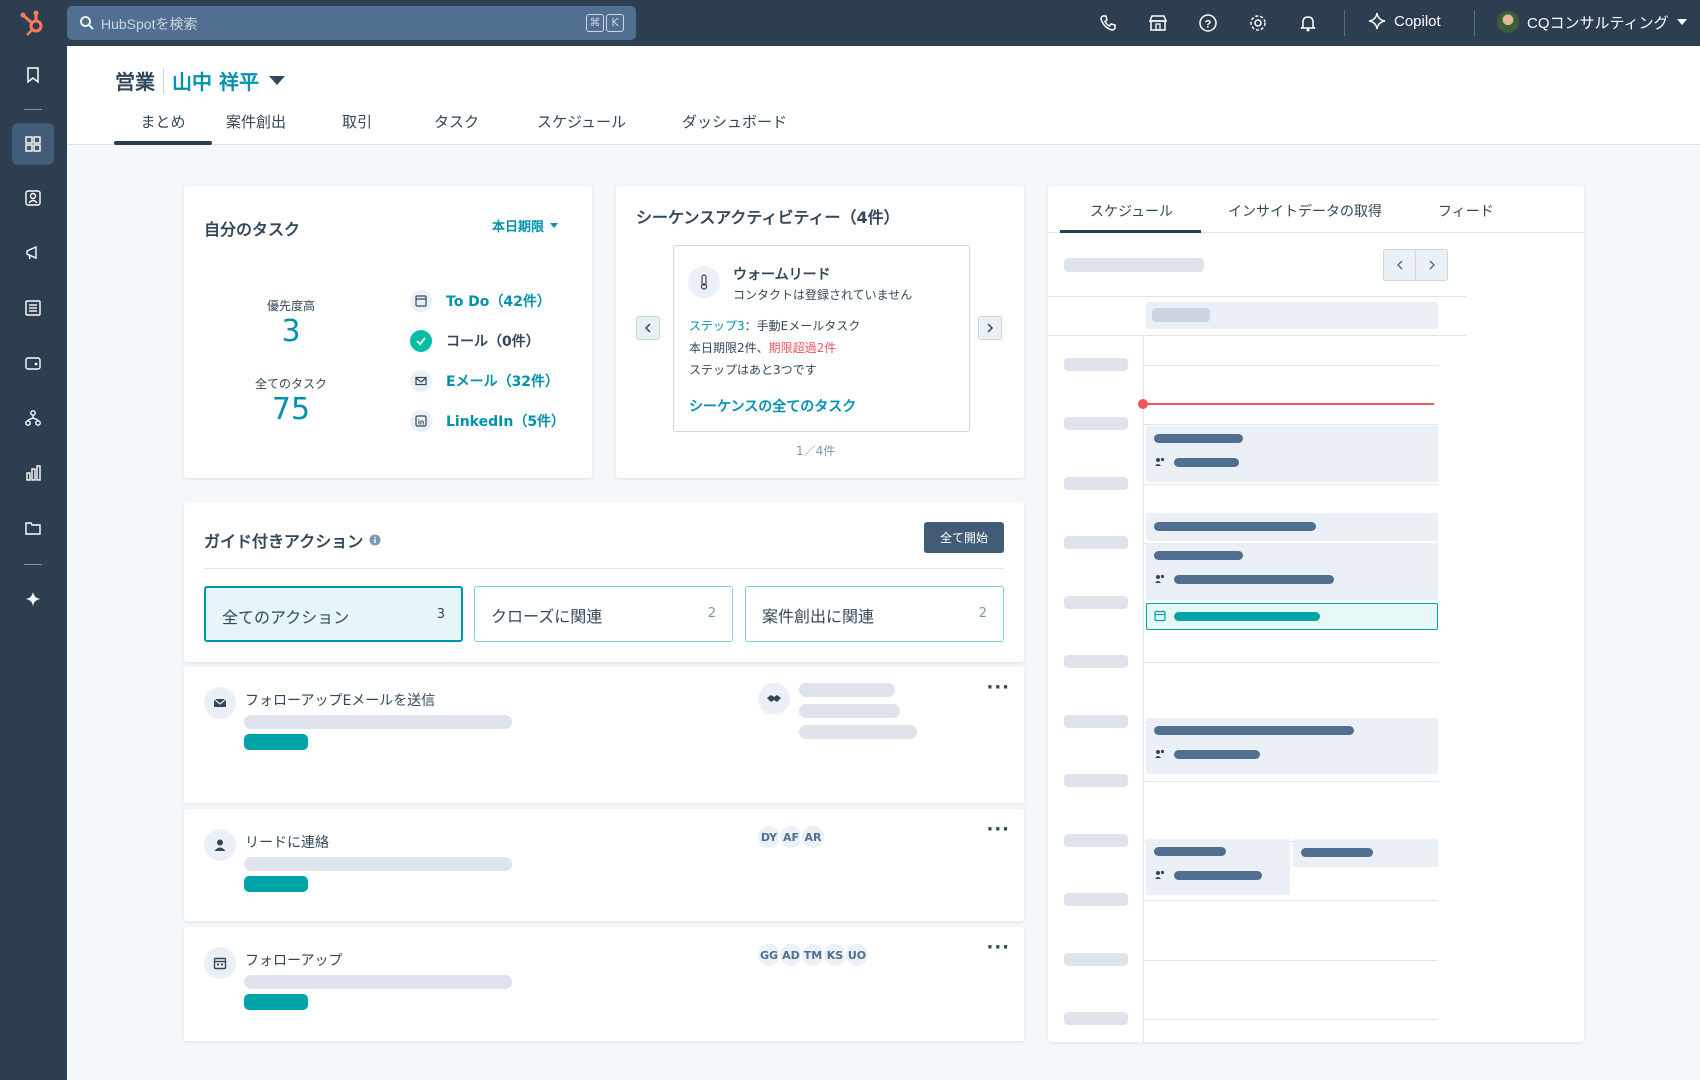 Image resolution: width=1700 pixels, height=1080 pixels. I want to click on tab-feed: フィード, so click(1466, 211).